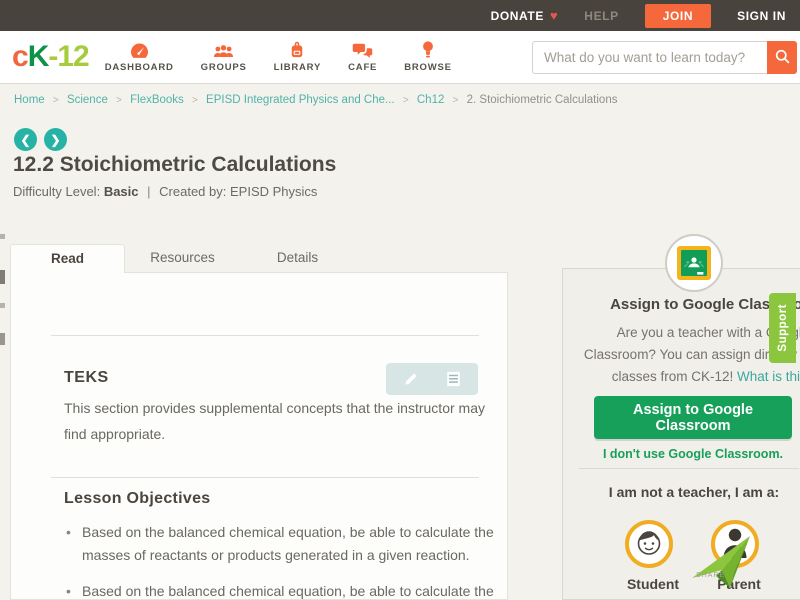 This screenshot has width=800, height=600. What do you see at coordinates (601, 16) in the screenshot?
I see `help-link: HELP` at bounding box center [601, 16].